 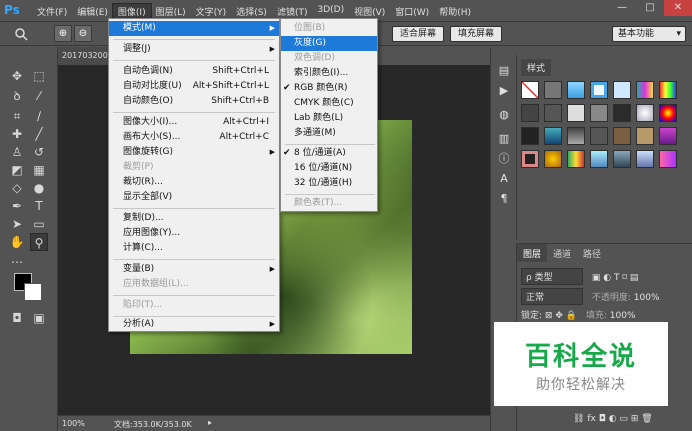 What do you see at coordinates (211, 11) in the screenshot?
I see `menu-type: 文字(Y)` at bounding box center [211, 11].